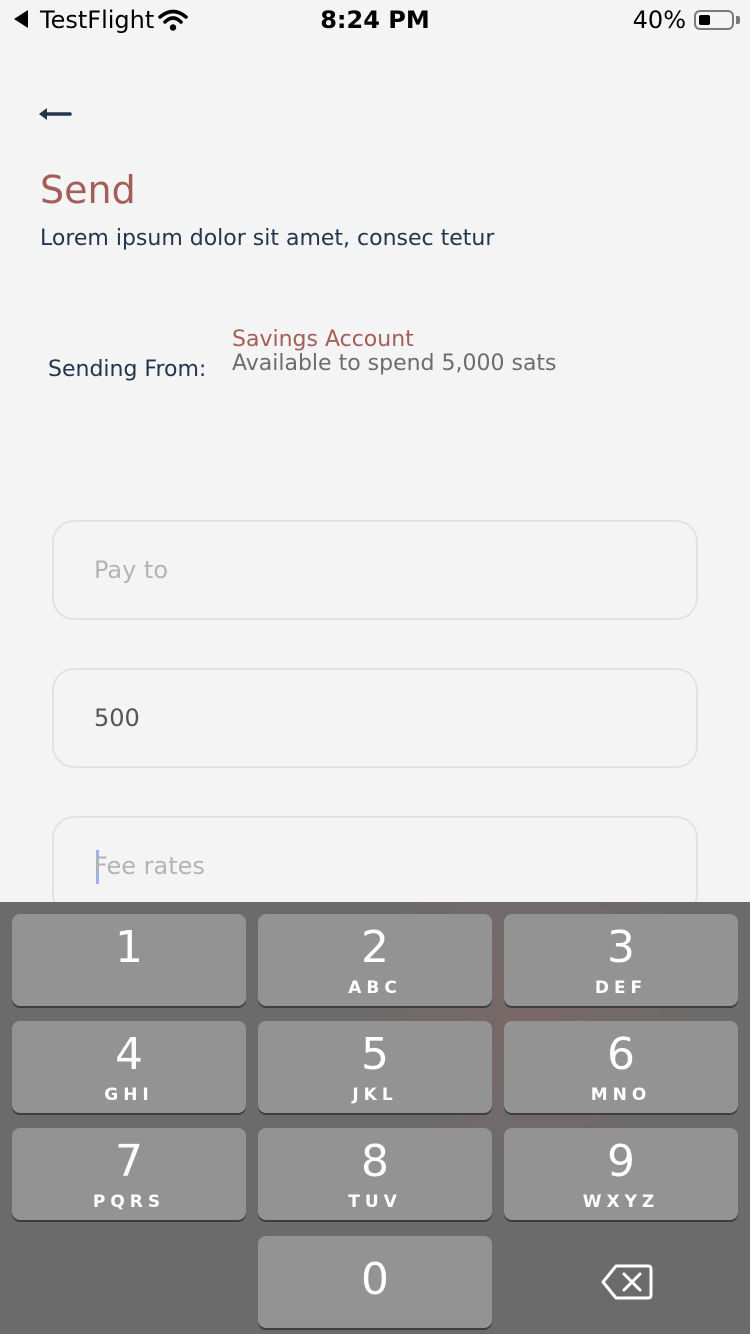  I want to click on key-5: 5 JKL, so click(375, 1067).